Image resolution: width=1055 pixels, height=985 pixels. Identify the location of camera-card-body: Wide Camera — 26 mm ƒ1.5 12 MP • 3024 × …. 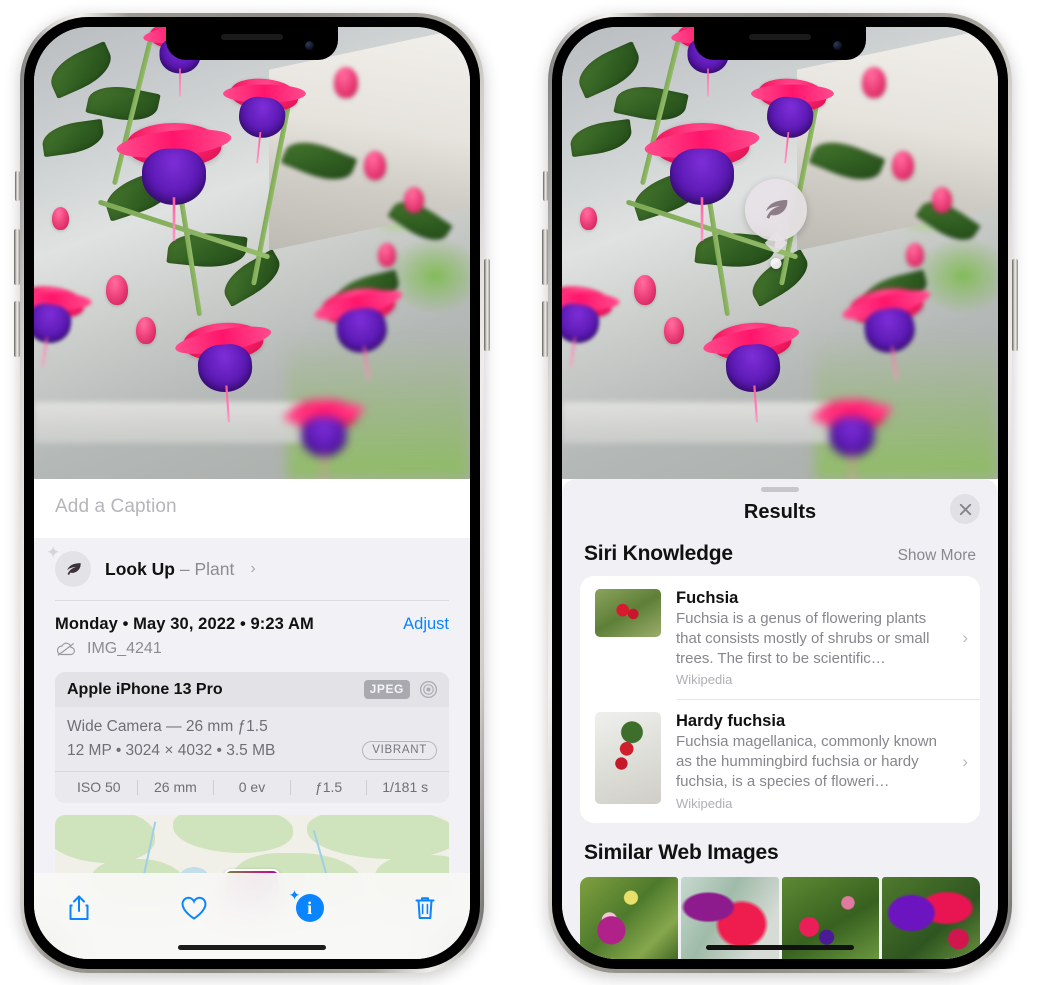
(252, 739).